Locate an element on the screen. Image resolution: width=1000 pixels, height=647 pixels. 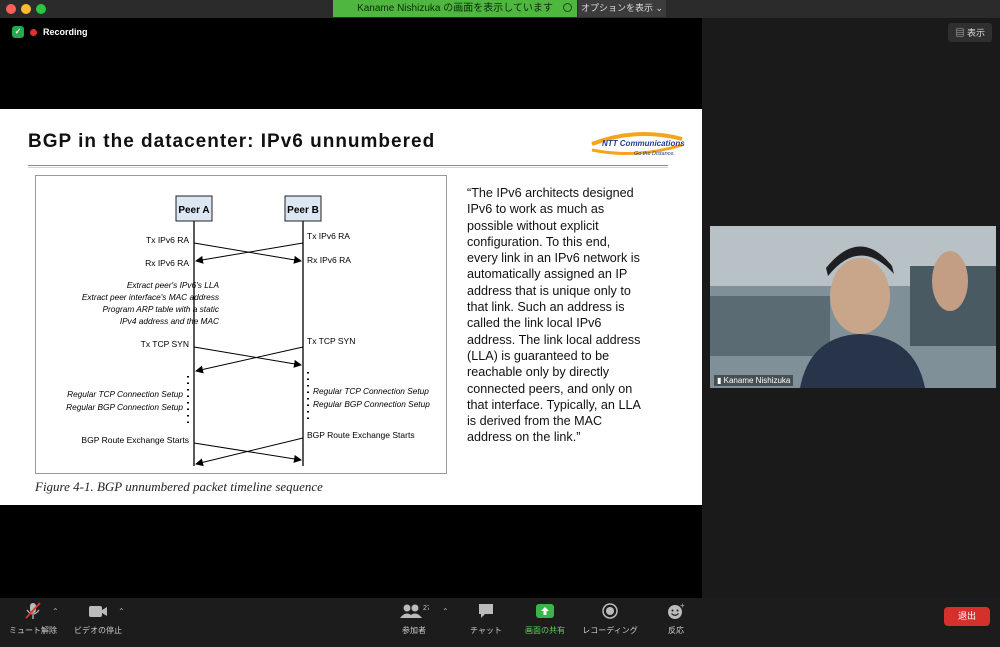
screen-share-banner-text: Kaname Nishizuka の画面を表示しています is located at coordinates (455, 8).